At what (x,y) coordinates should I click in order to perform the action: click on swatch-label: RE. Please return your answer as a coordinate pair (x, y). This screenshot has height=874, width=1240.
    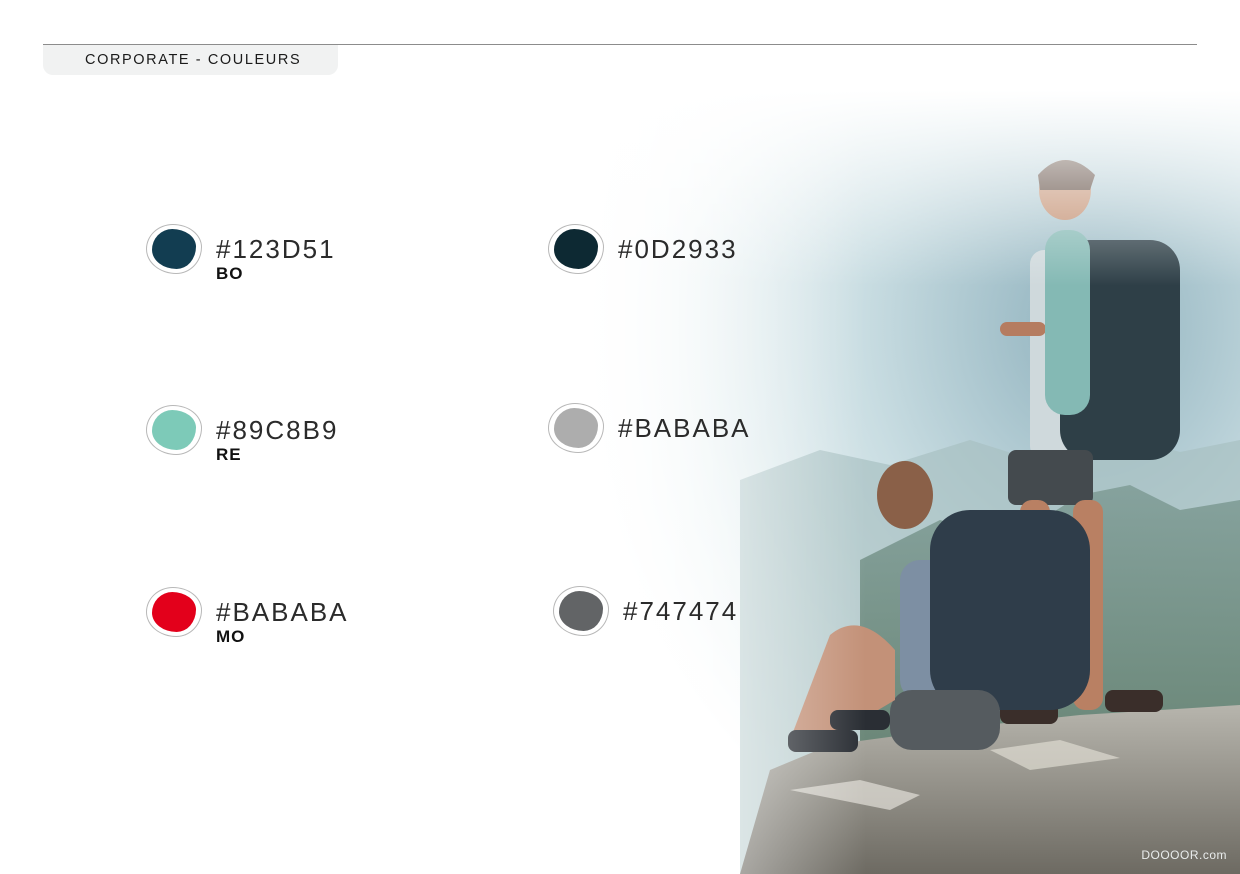
    Looking at the image, I should click on (229, 454).